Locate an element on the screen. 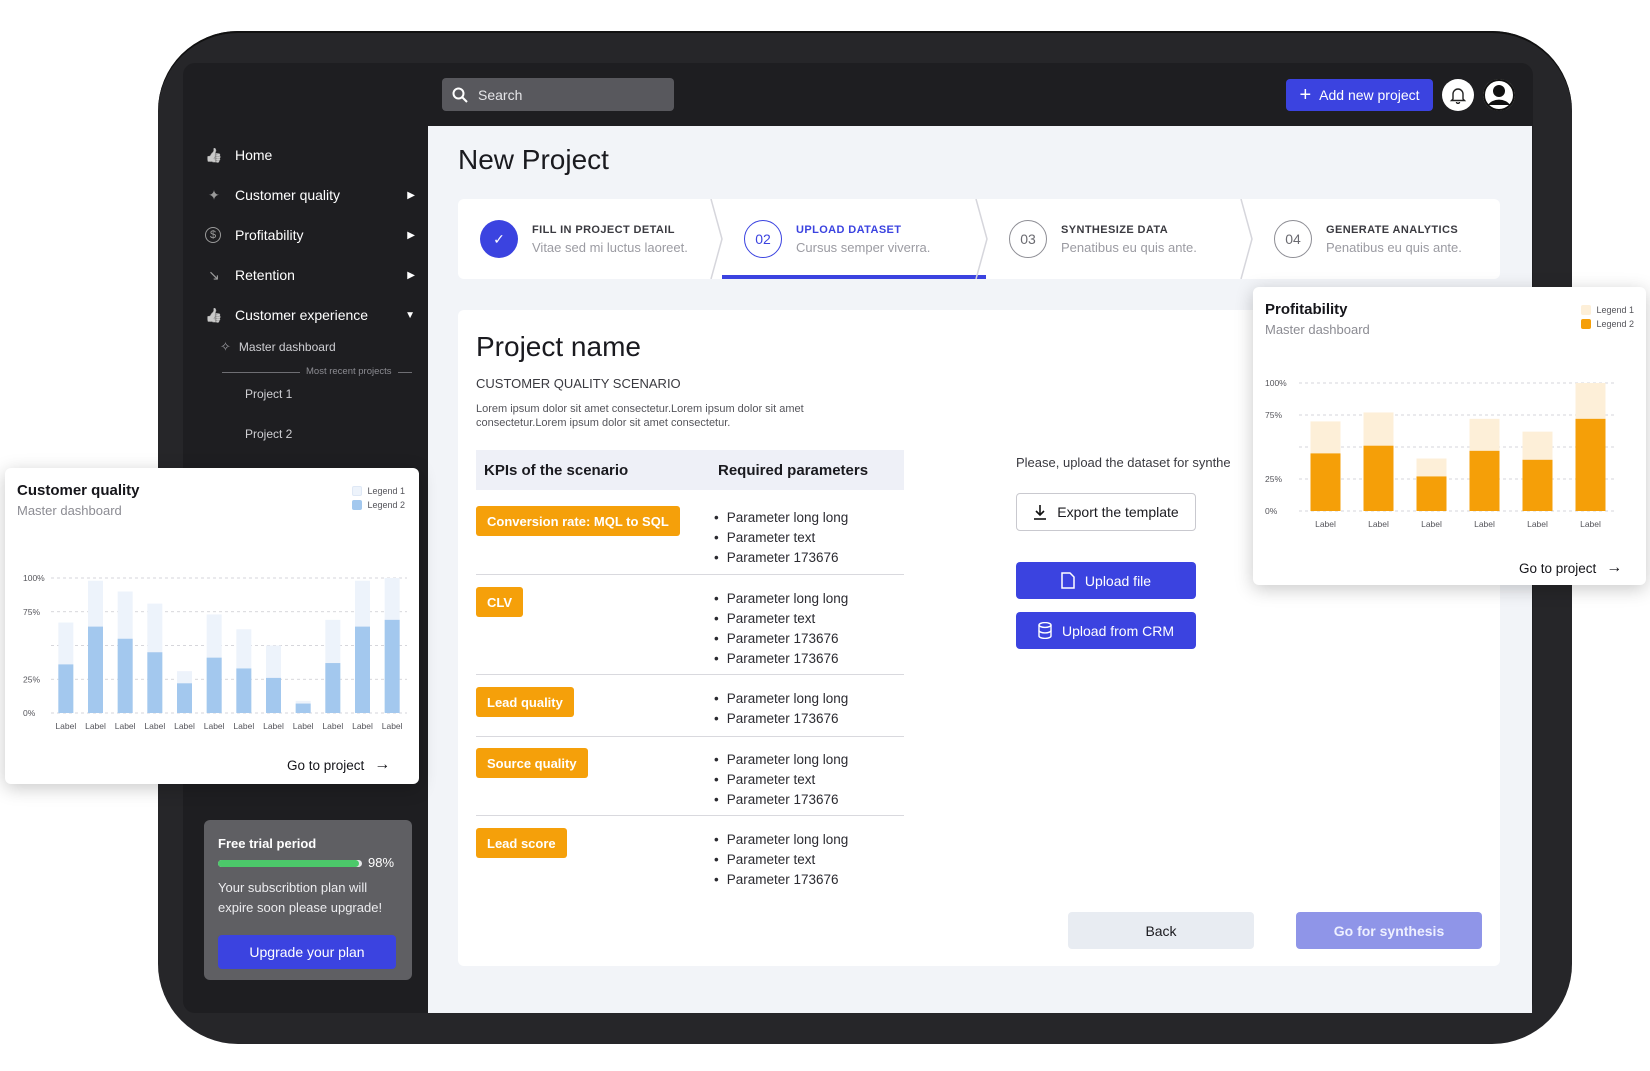 The image size is (1650, 1071). file-icon is located at coordinates (1068, 580).